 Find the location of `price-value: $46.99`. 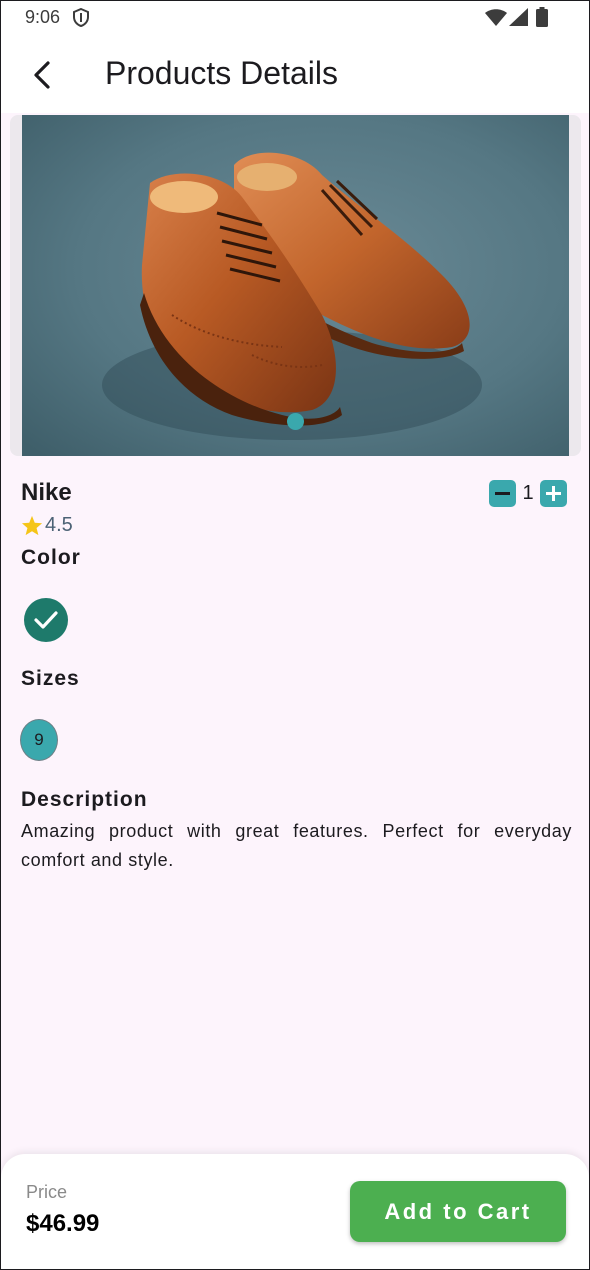

price-value: $46.99 is located at coordinates (63, 1223).